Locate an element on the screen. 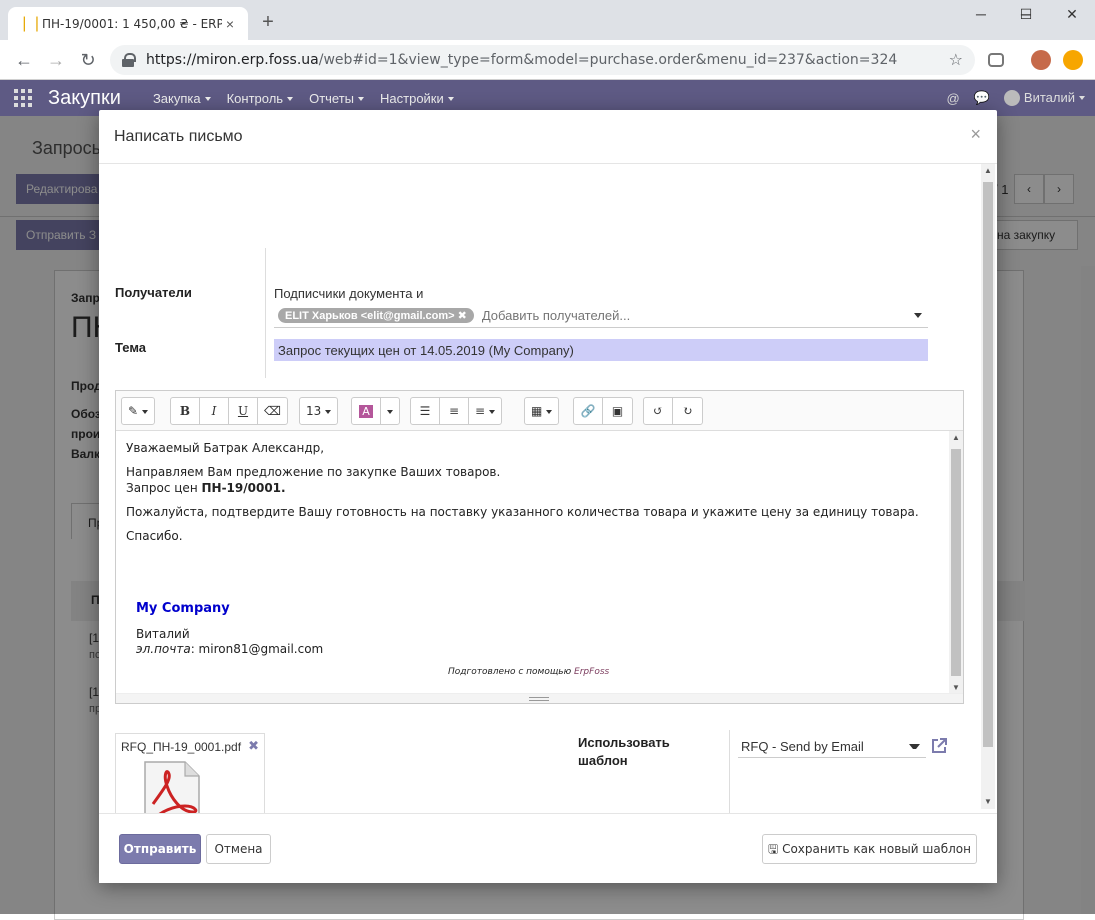 The image size is (1095, 920). font-style-group: B I U ⌫ is located at coordinates (229, 411).